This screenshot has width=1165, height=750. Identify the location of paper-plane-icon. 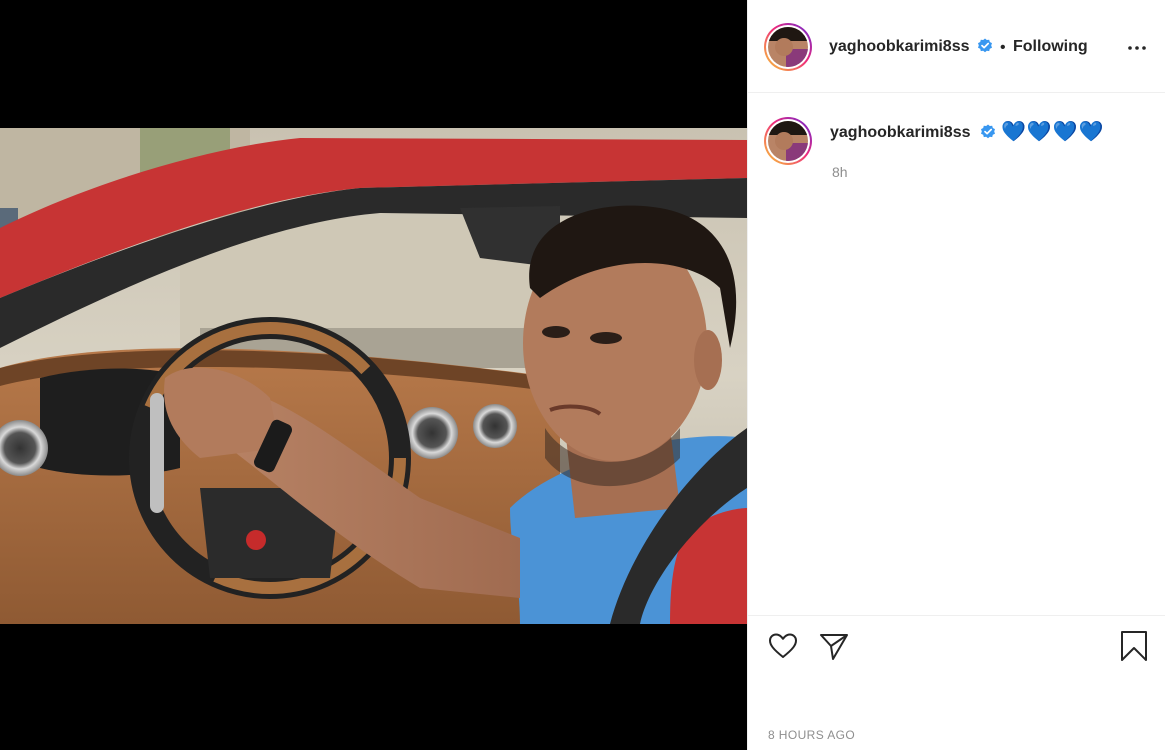
(834, 646).